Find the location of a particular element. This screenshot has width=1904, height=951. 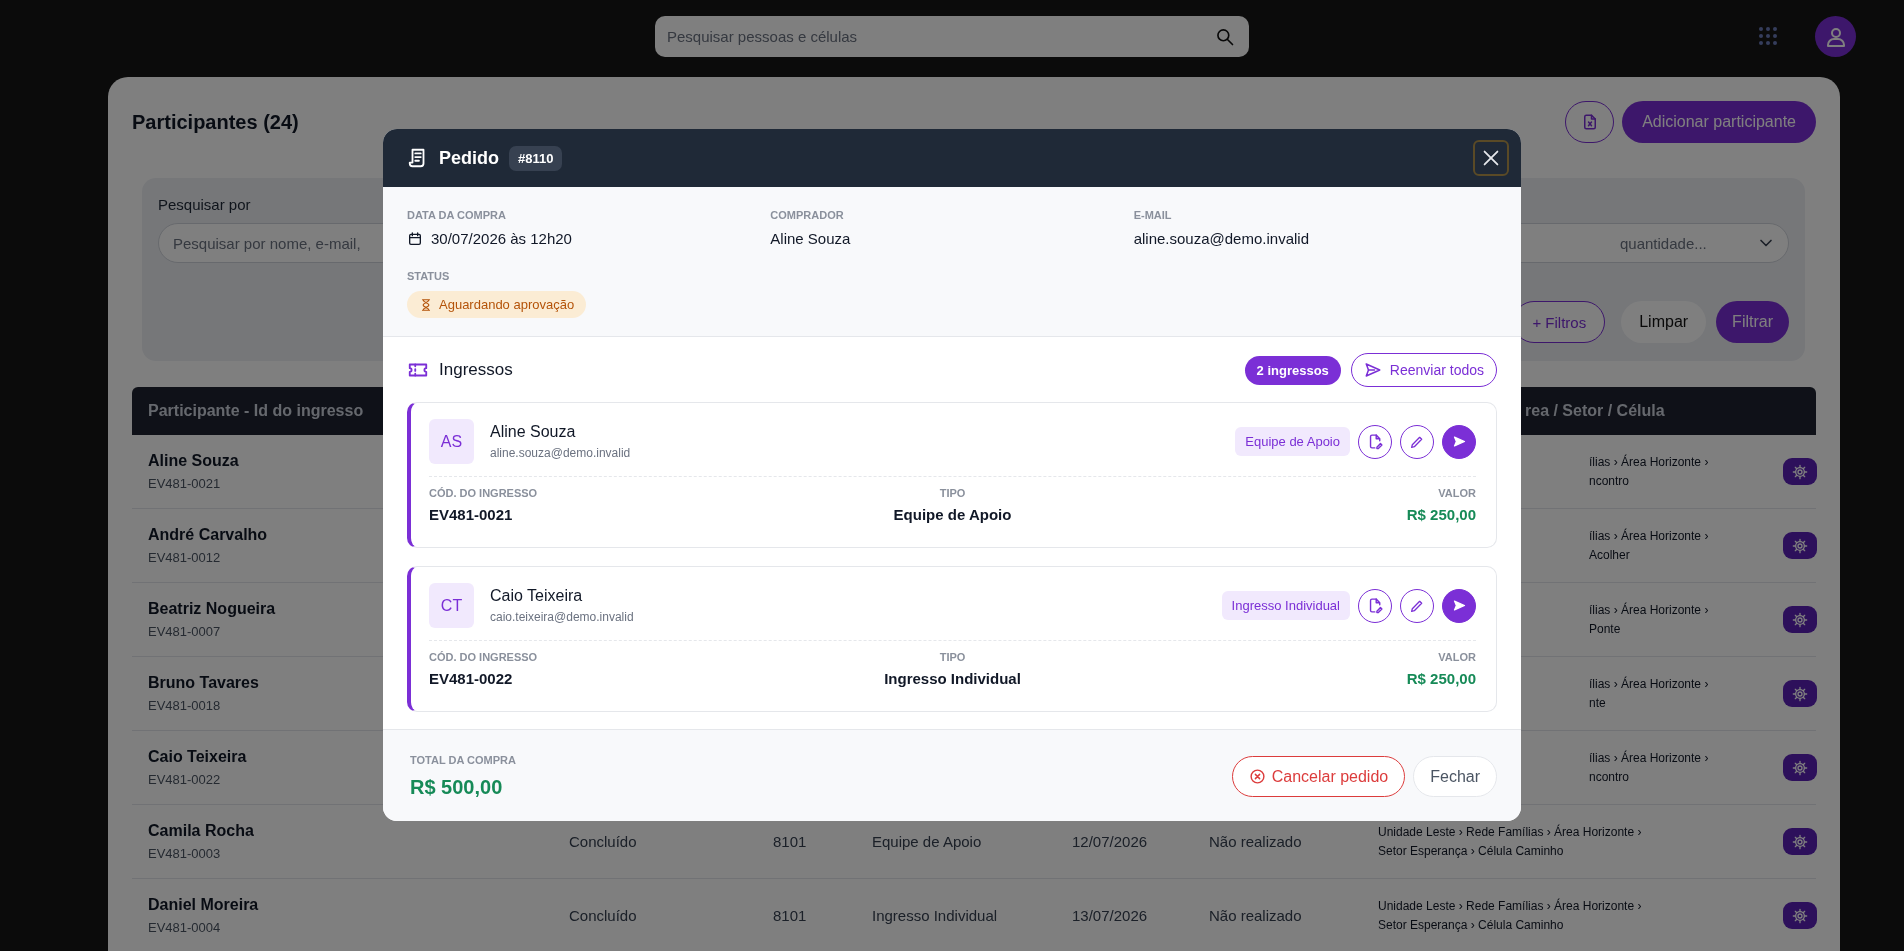

field-label: COMPRADOR is located at coordinates (807, 215).